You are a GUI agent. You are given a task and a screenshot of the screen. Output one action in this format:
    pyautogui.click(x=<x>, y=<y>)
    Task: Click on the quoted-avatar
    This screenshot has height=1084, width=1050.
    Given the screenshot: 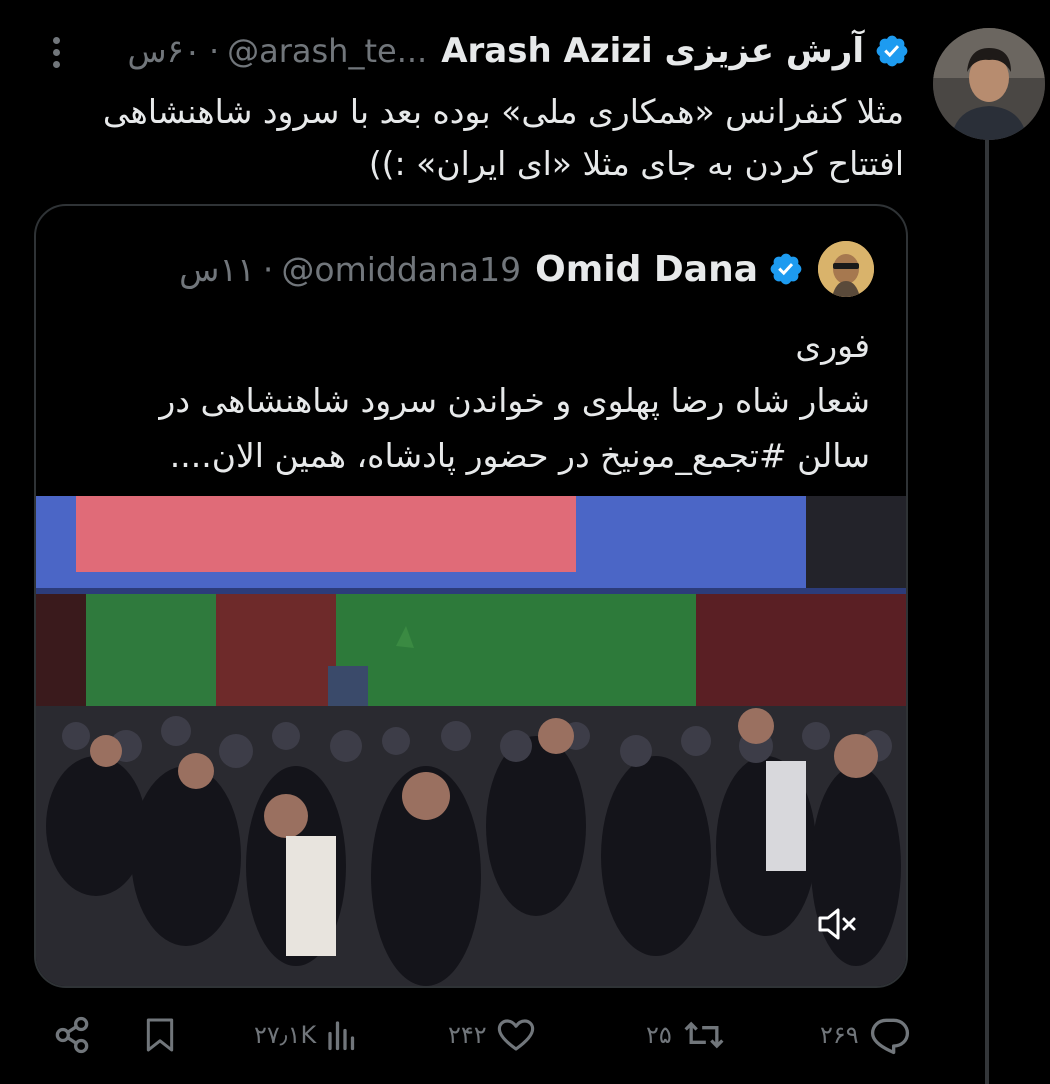 What is the action you would take?
    pyautogui.click(x=846, y=269)
    